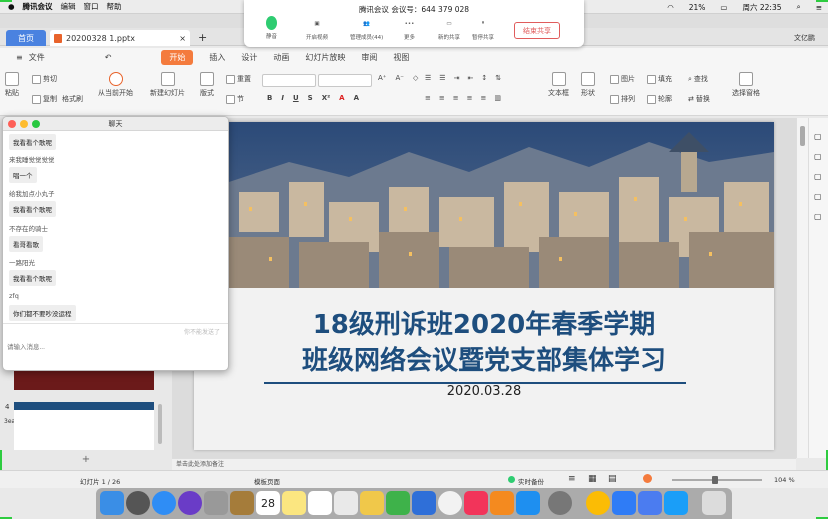 This screenshot has width=828, height=519. I want to click on tab-home: 首页, so click(26, 38).